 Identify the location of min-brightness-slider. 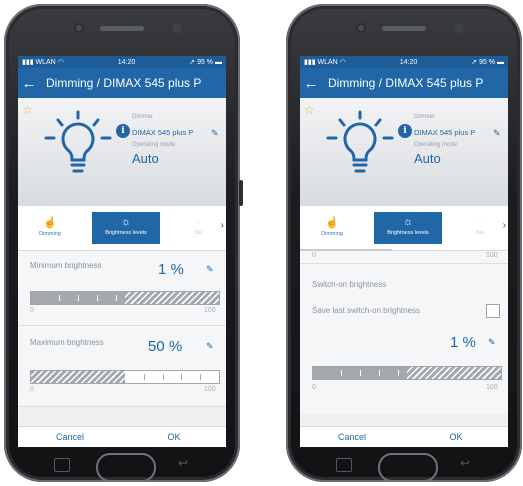
(125, 298).